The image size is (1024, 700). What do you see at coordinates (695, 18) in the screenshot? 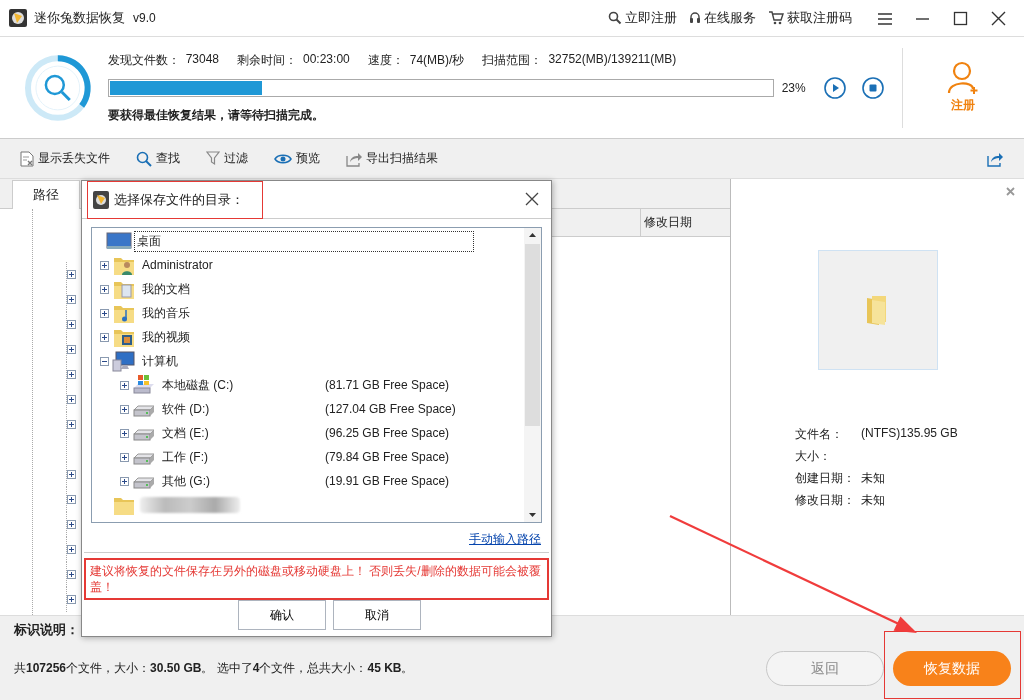
I see `headset-icon` at bounding box center [695, 18].